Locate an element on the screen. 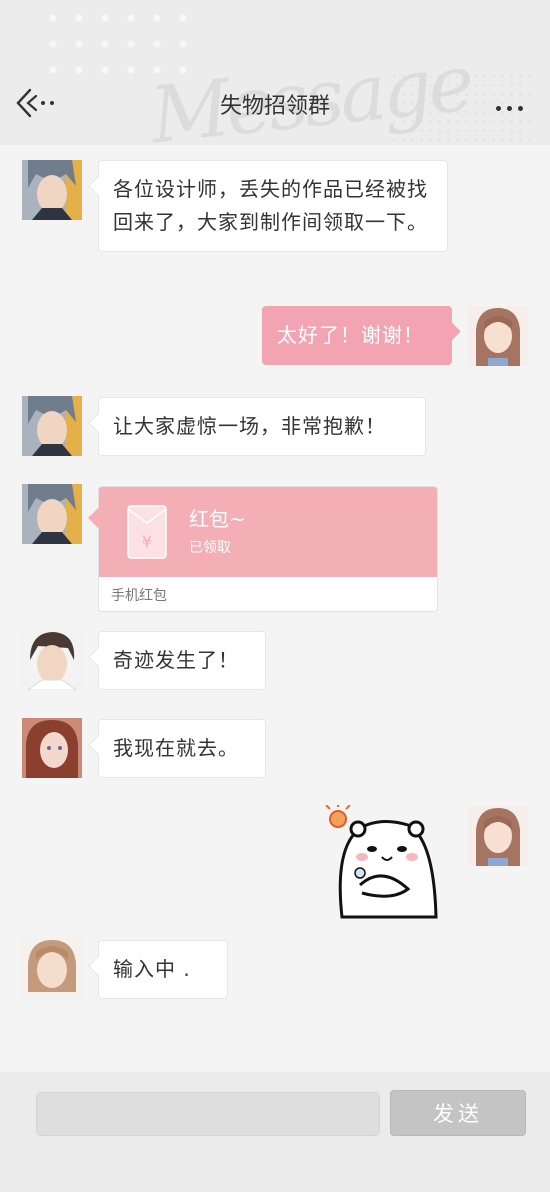 The width and height of the screenshot is (550, 1192). dark-hair-man-avatar is located at coordinates (52, 660).